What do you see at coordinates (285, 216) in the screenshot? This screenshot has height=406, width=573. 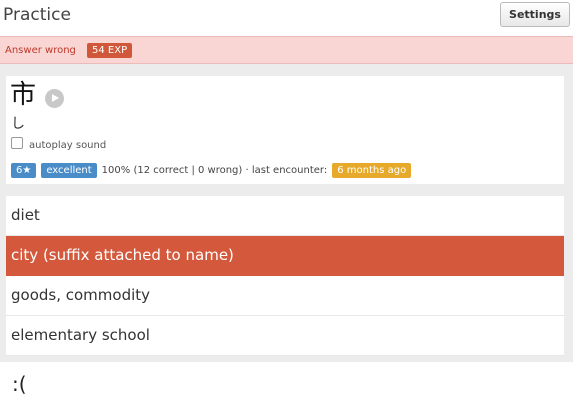 I see `answer-option: diet` at bounding box center [285, 216].